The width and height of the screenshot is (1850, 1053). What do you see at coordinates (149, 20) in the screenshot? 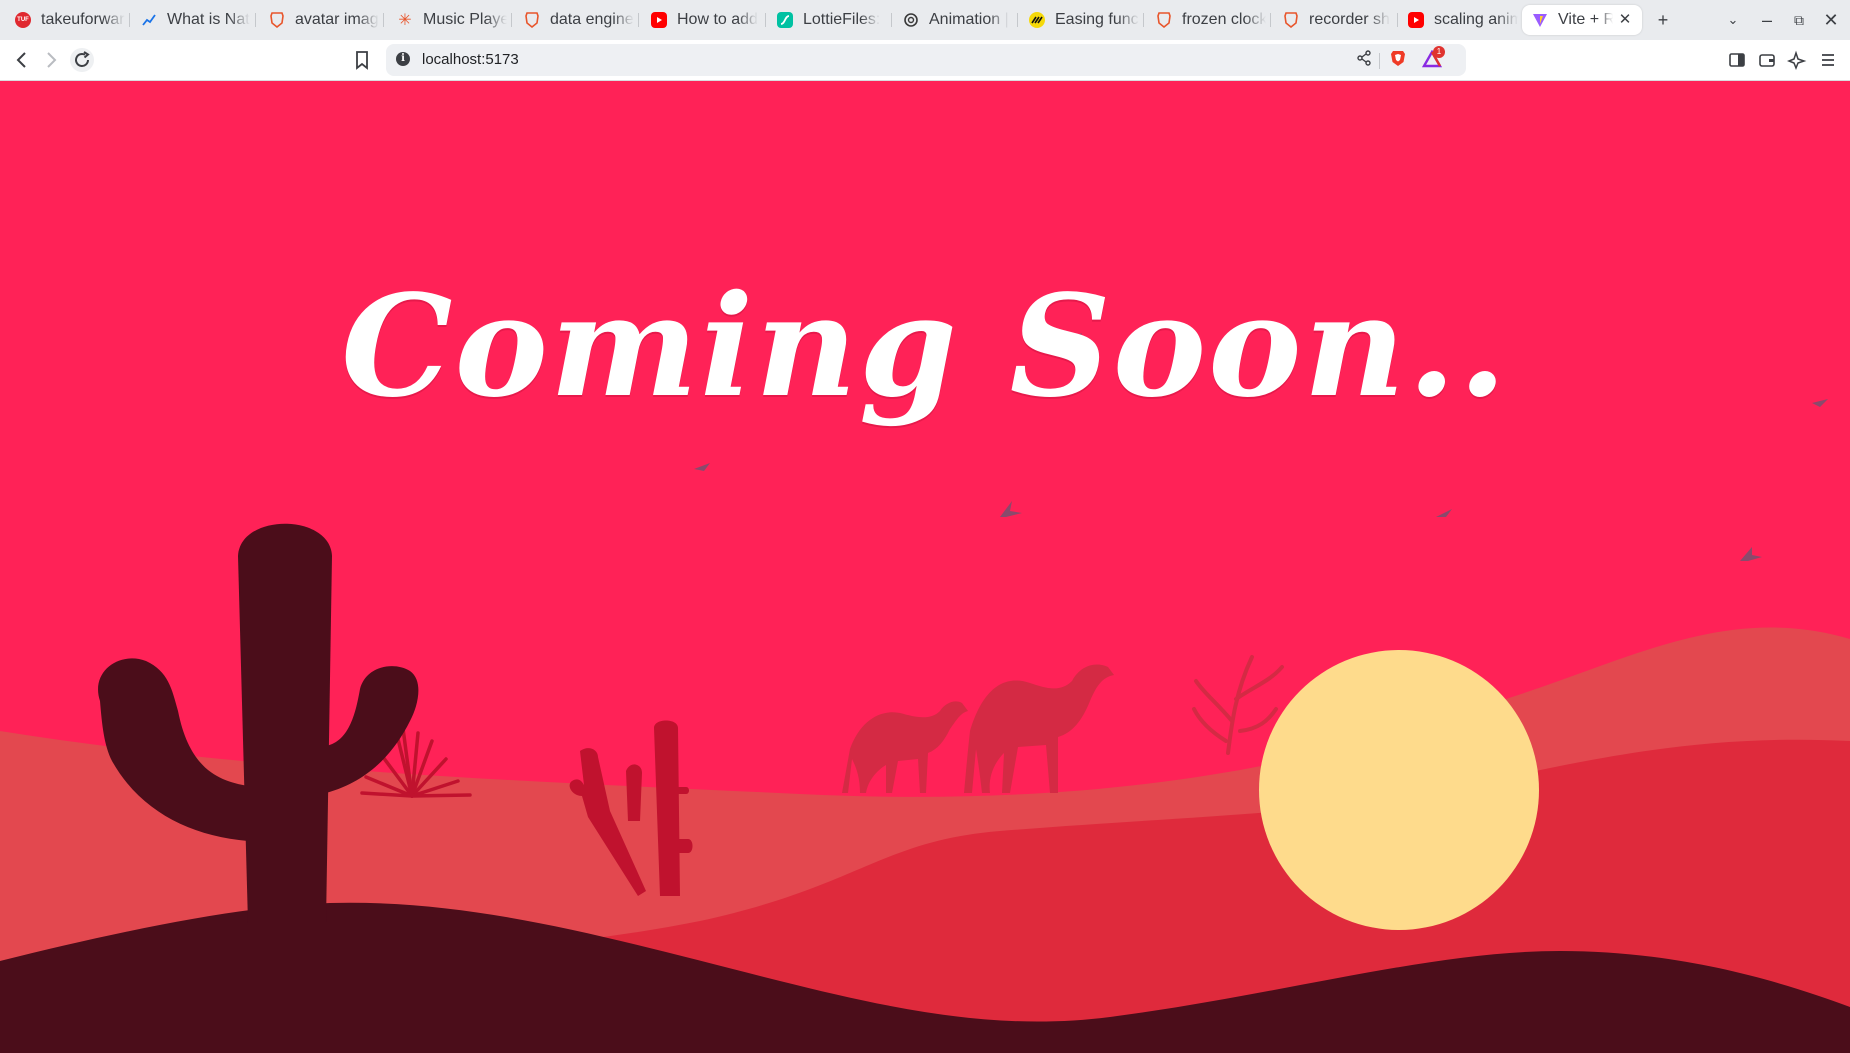
I see `chart-trend-icon` at bounding box center [149, 20].